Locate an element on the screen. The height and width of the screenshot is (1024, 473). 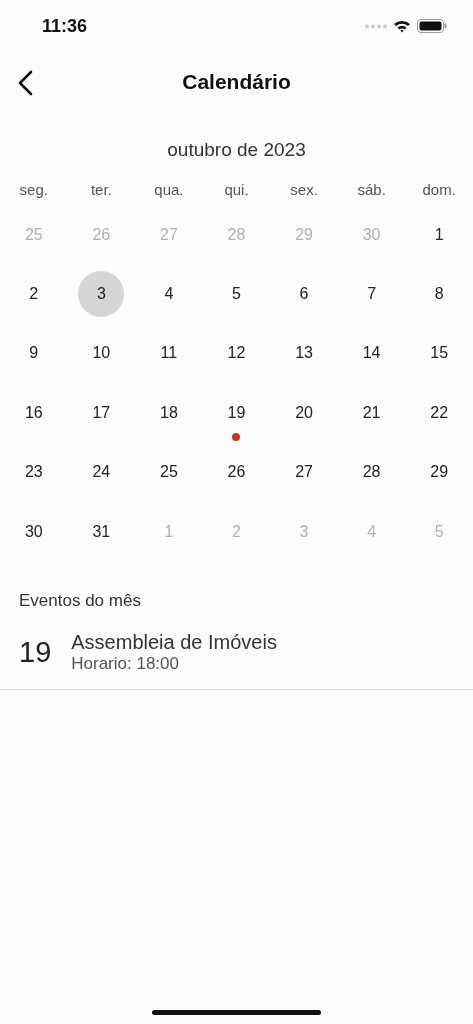
weekday-label: sáb. is located at coordinates (371, 190).